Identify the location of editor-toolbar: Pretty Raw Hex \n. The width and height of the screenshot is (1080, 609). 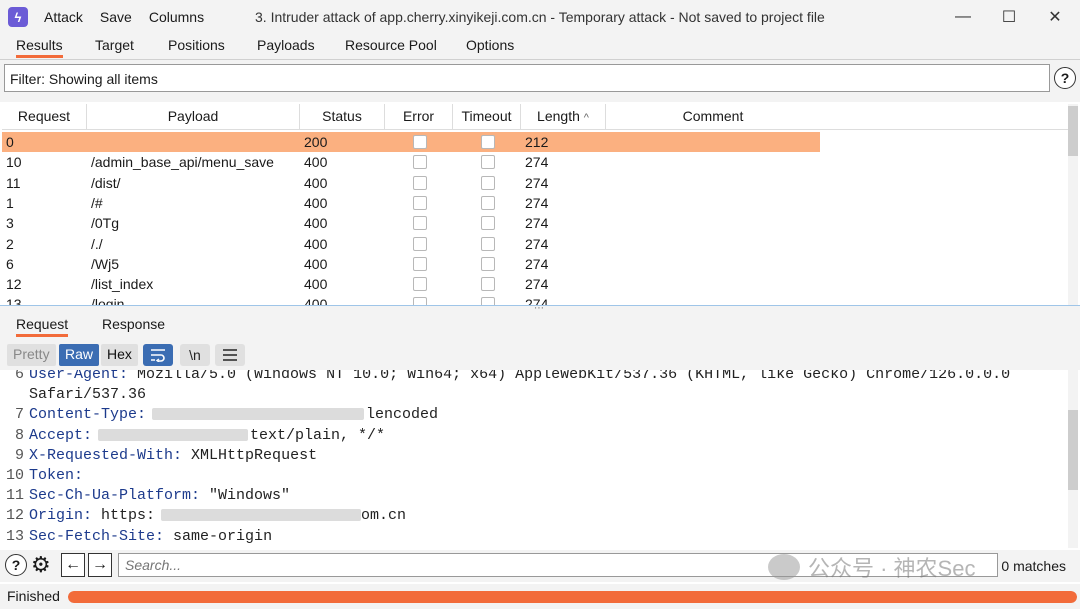
(540, 355).